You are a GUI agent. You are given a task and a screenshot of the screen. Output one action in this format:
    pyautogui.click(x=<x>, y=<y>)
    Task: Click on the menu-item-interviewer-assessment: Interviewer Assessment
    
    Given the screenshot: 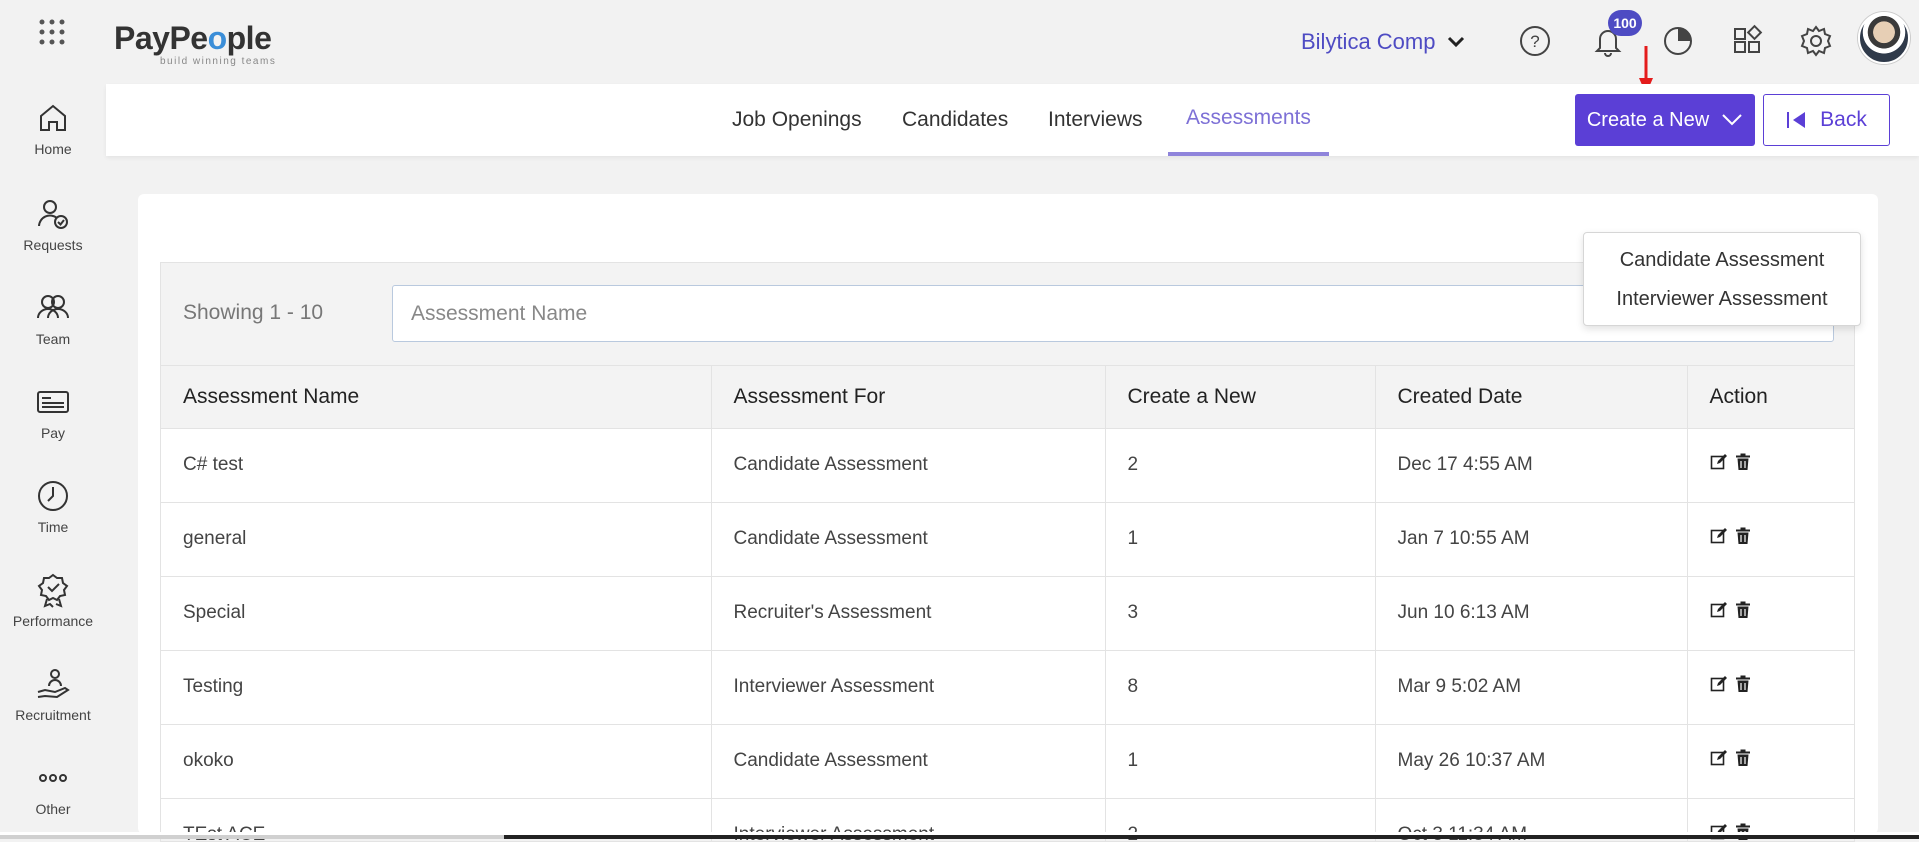 What is the action you would take?
    pyautogui.click(x=1722, y=305)
    